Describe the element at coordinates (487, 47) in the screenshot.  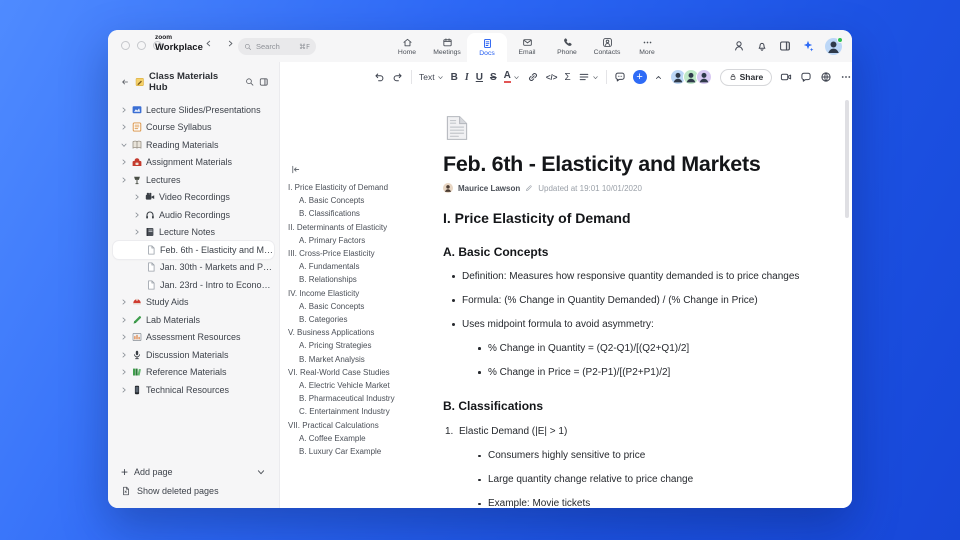
I see `tab-docs: Docs` at that location.